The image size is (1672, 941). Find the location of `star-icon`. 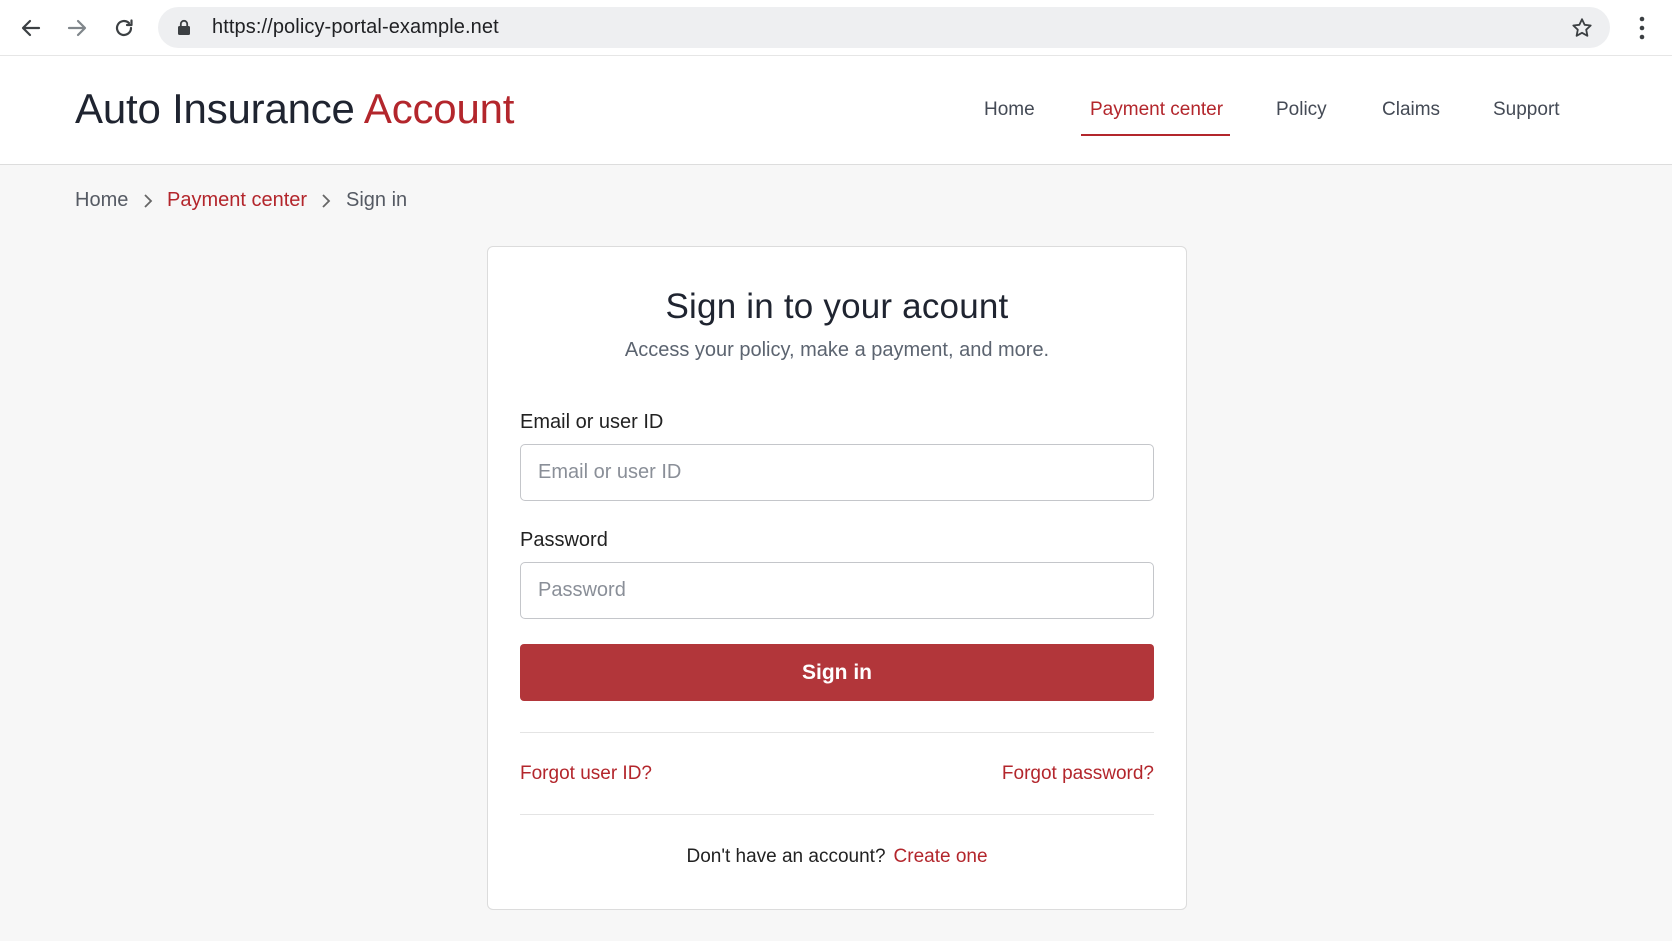

star-icon is located at coordinates (1582, 28).